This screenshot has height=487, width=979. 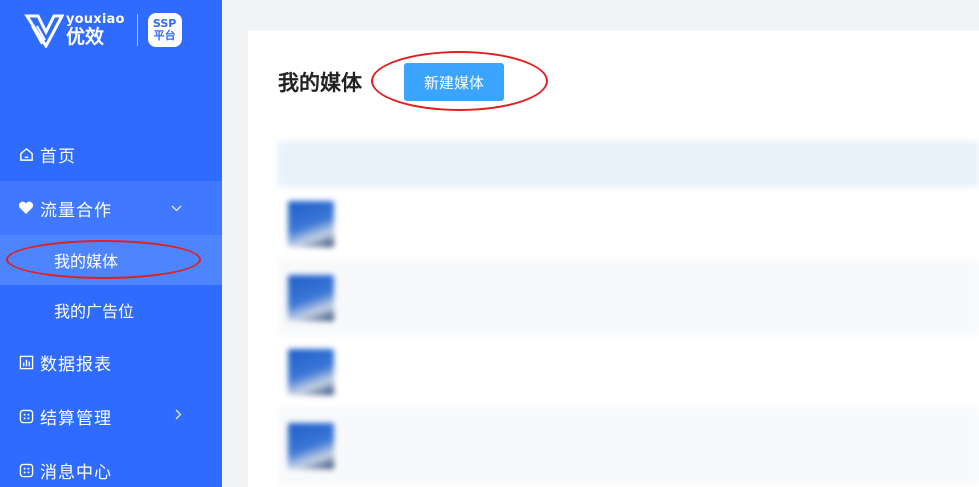 I want to click on sidebar-item-label: 消息中心, so click(x=76, y=472).